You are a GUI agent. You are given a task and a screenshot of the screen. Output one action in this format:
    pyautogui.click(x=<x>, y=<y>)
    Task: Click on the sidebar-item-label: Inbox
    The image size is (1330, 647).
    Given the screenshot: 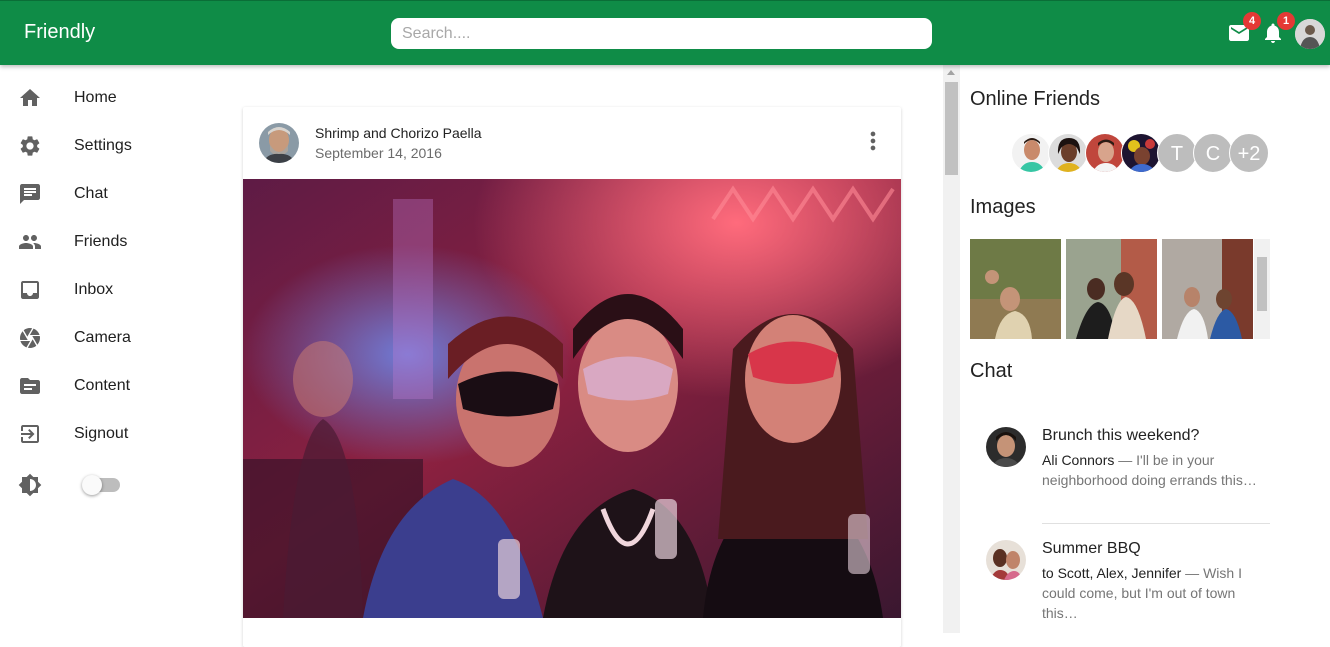 What is the action you would take?
    pyautogui.click(x=94, y=289)
    